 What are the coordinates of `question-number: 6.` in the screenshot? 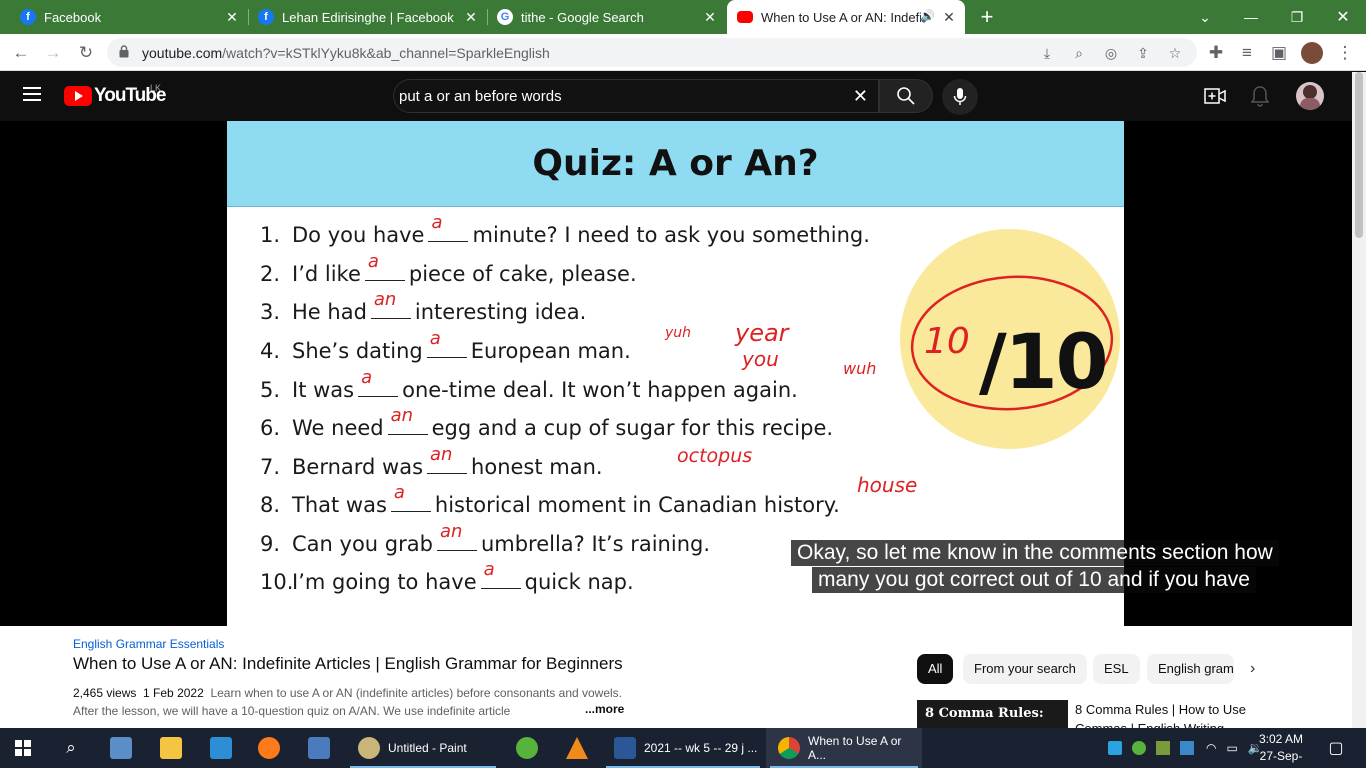 It's located at (270, 428).